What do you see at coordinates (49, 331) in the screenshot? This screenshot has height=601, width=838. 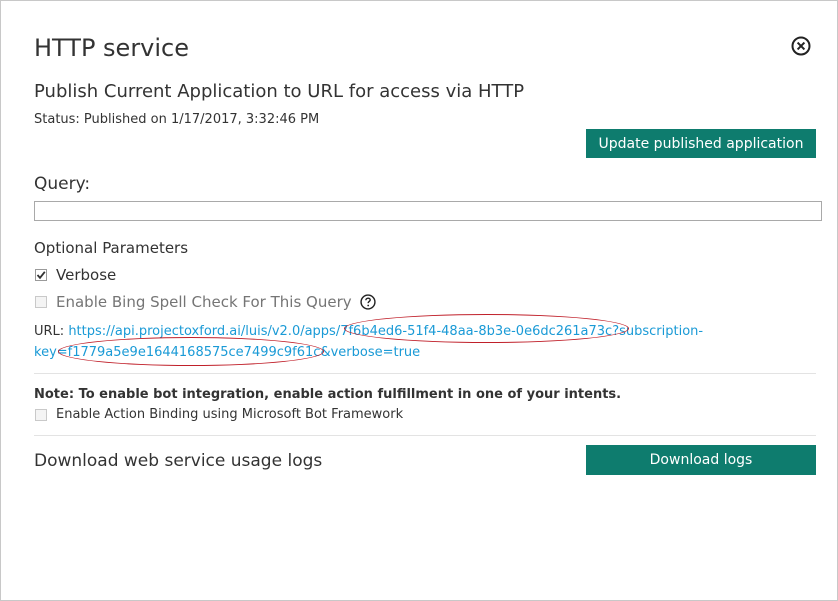 I see `url-label: URL:` at bounding box center [49, 331].